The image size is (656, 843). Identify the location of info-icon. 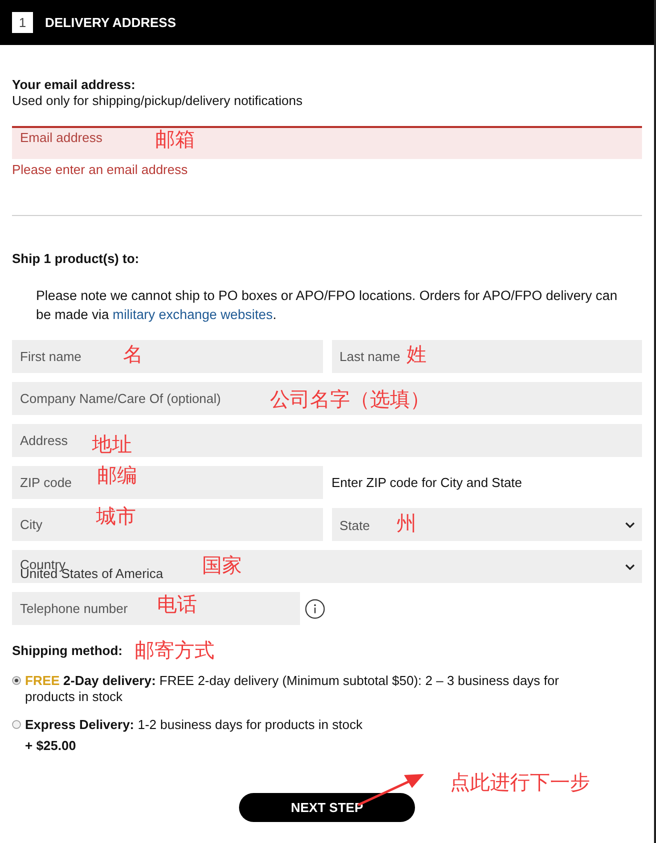
(315, 608).